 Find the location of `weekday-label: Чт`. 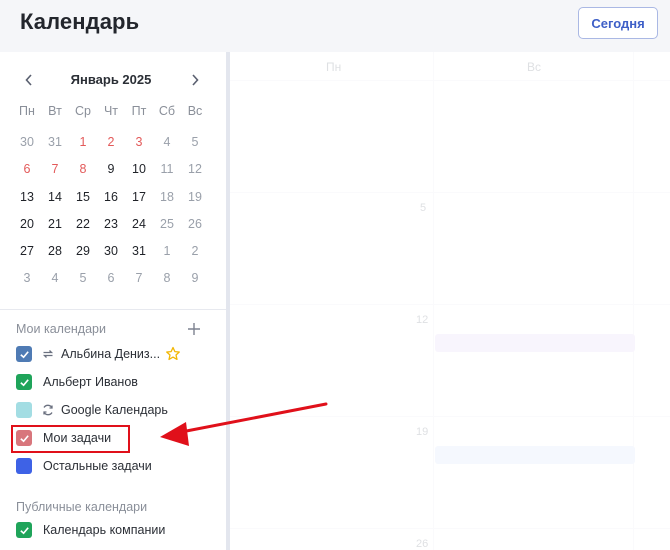

weekday-label: Чт is located at coordinates (111, 111).